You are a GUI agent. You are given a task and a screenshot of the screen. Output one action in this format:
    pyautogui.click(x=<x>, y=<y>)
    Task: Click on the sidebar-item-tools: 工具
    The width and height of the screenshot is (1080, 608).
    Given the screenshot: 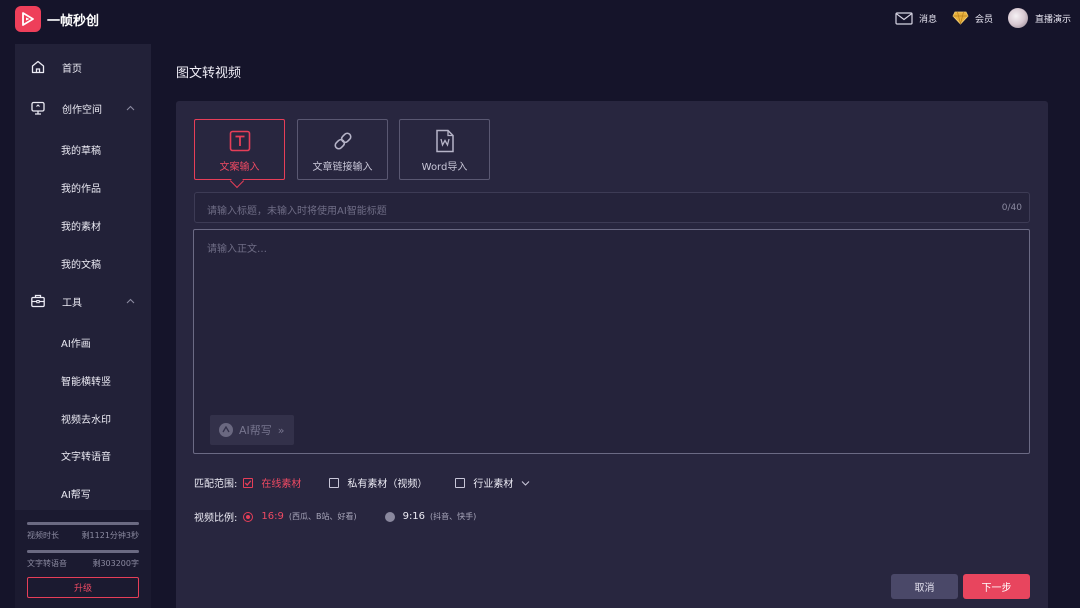 What is the action you would take?
    pyautogui.click(x=83, y=301)
    